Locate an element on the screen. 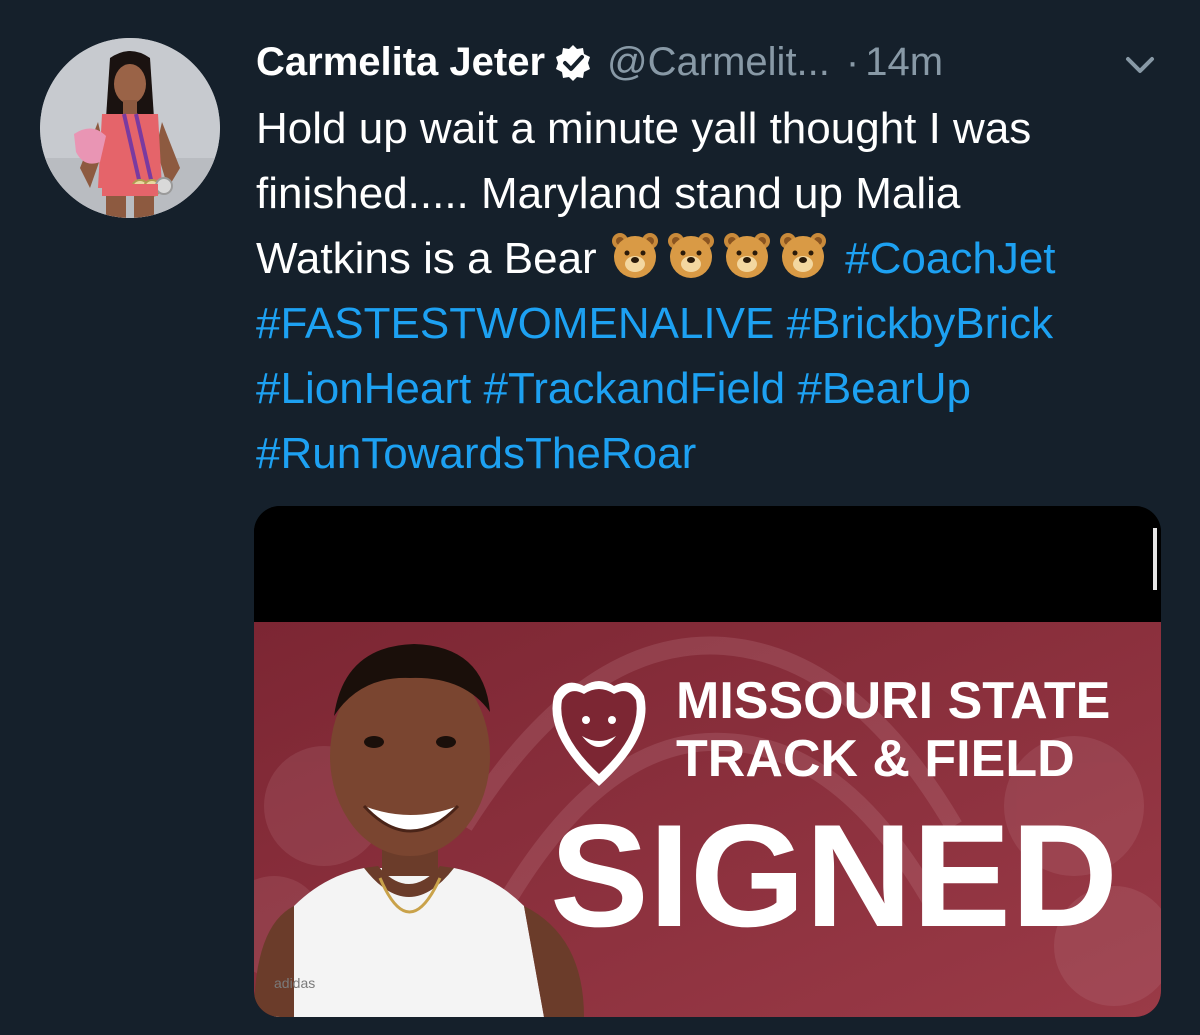  author-name: Carmelita Jeter is located at coordinates (400, 62).